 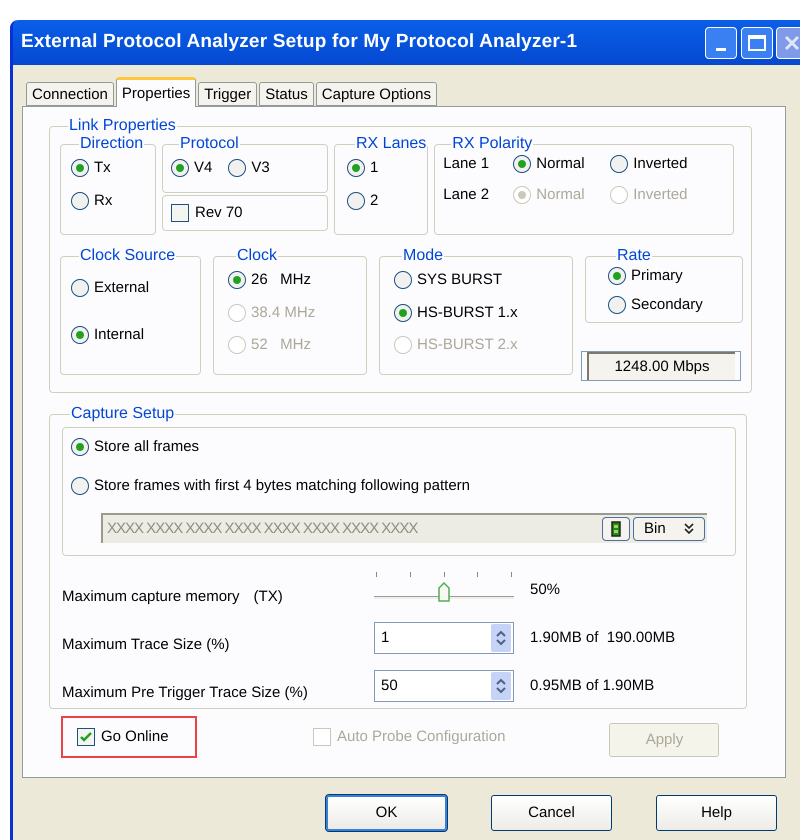 I want to click on radio-button: Store all frames, so click(x=403, y=447).